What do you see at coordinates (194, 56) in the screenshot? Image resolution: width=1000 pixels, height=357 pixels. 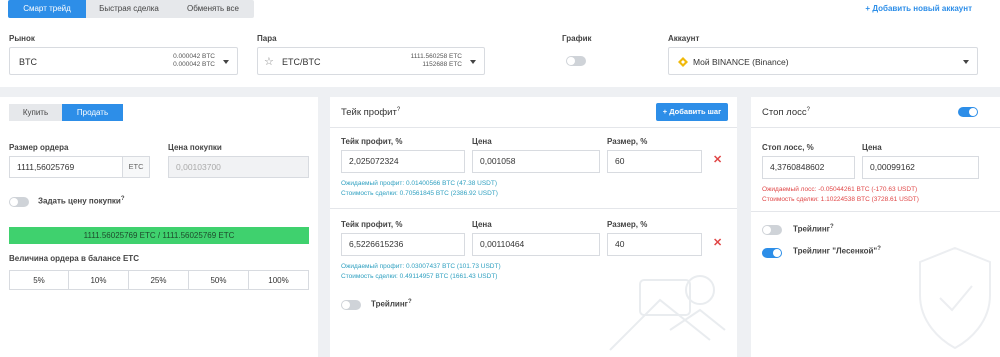 I see `market-price-1: 0.000042 BTC` at bounding box center [194, 56].